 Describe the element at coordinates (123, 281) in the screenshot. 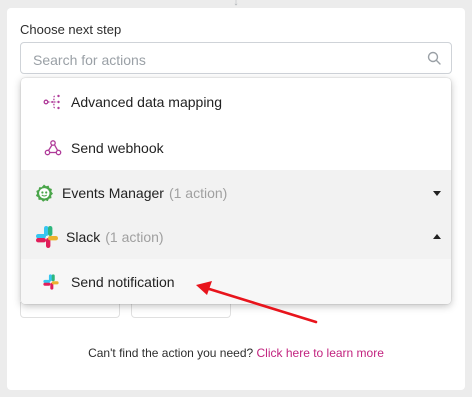

I see `action-label: Send notification` at that location.